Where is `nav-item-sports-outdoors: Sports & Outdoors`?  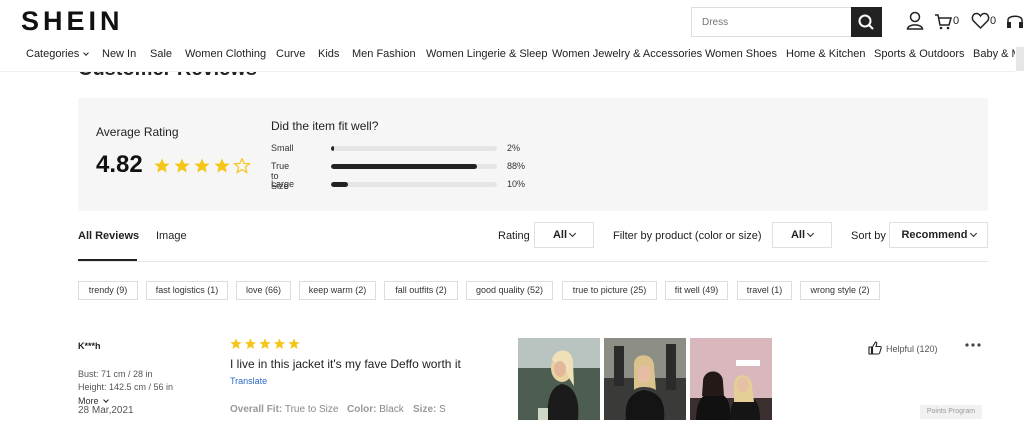
nav-item-sports-outdoors: Sports & Outdoors is located at coordinates (919, 54).